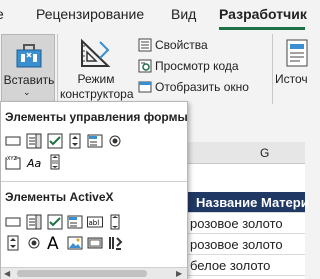 The image size is (320, 279). I want to click on view-code-icon, so click(145, 67).